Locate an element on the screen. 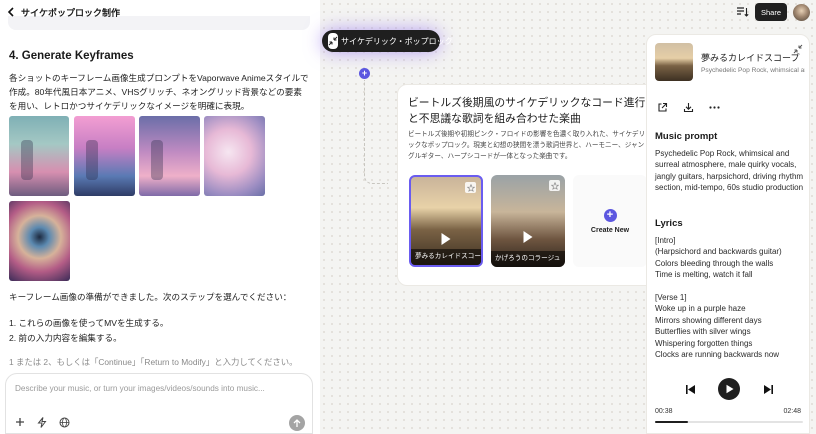 The image size is (816, 434). back-icon is located at coordinates (10, 12).